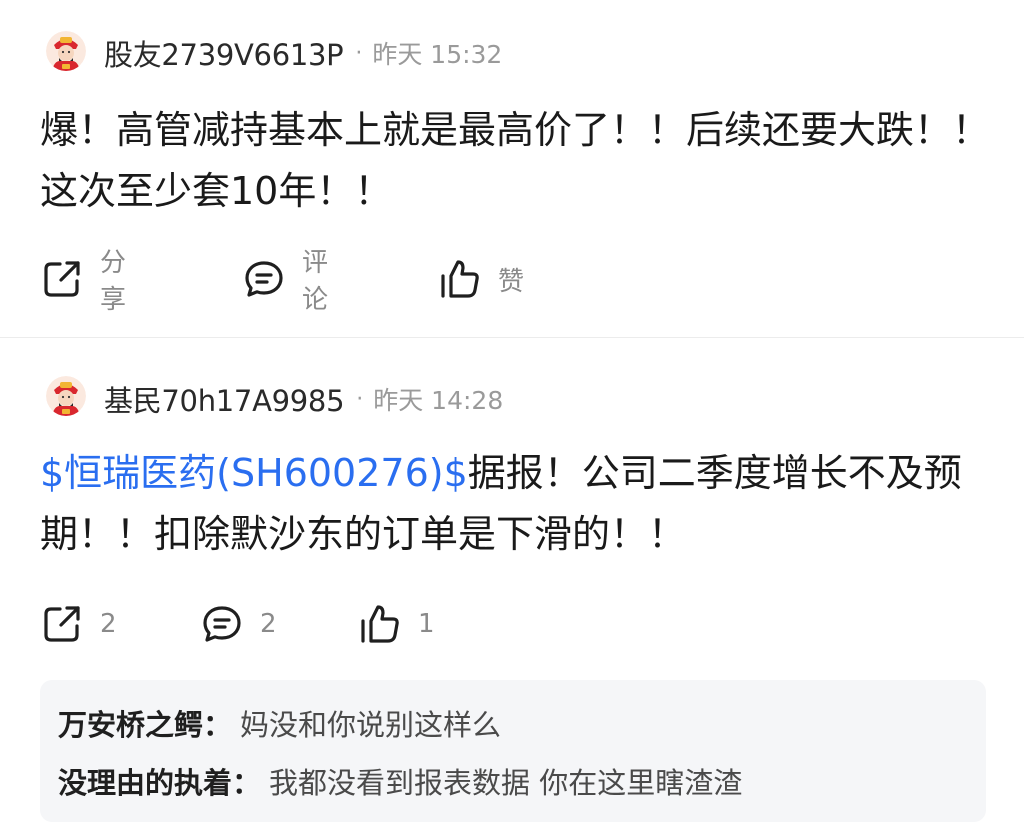  Describe the element at coordinates (371, 725) in the screenshot. I see `reply-text: 妈没和你说别这样么` at that location.